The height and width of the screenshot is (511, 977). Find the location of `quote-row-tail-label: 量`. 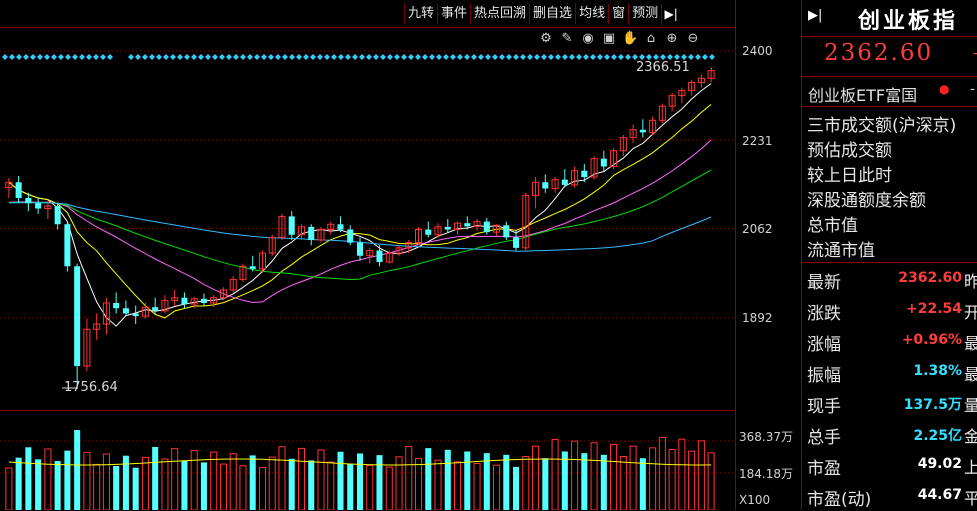

quote-row-tail-label: 量 is located at coordinates (970, 405).